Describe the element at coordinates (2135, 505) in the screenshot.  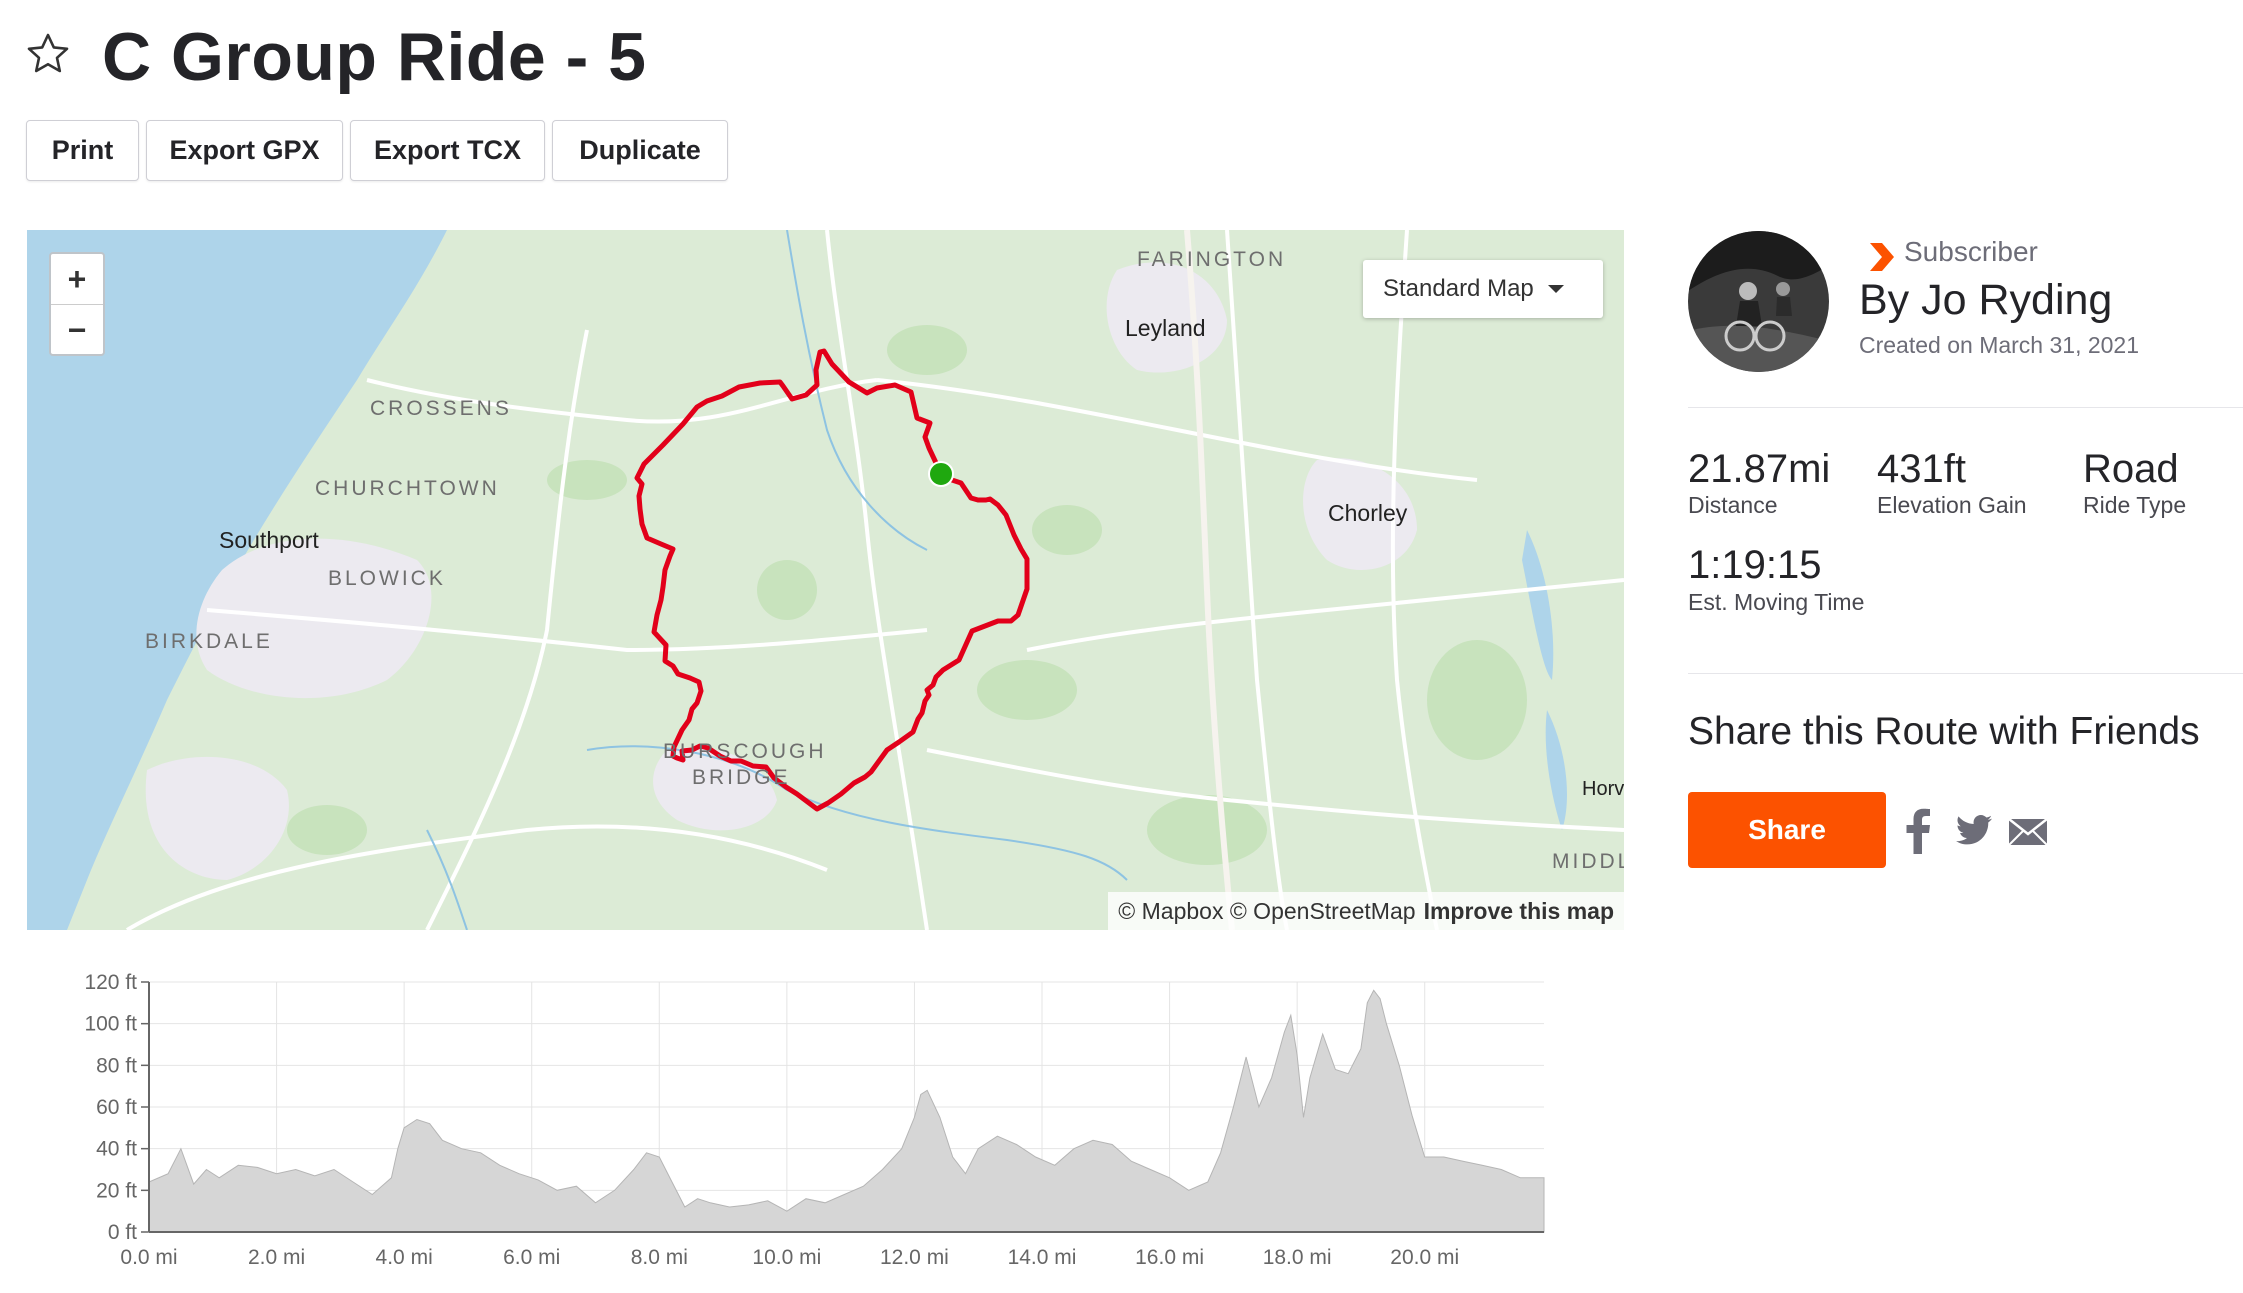
I see `ride-type-label: Ride Type` at that location.